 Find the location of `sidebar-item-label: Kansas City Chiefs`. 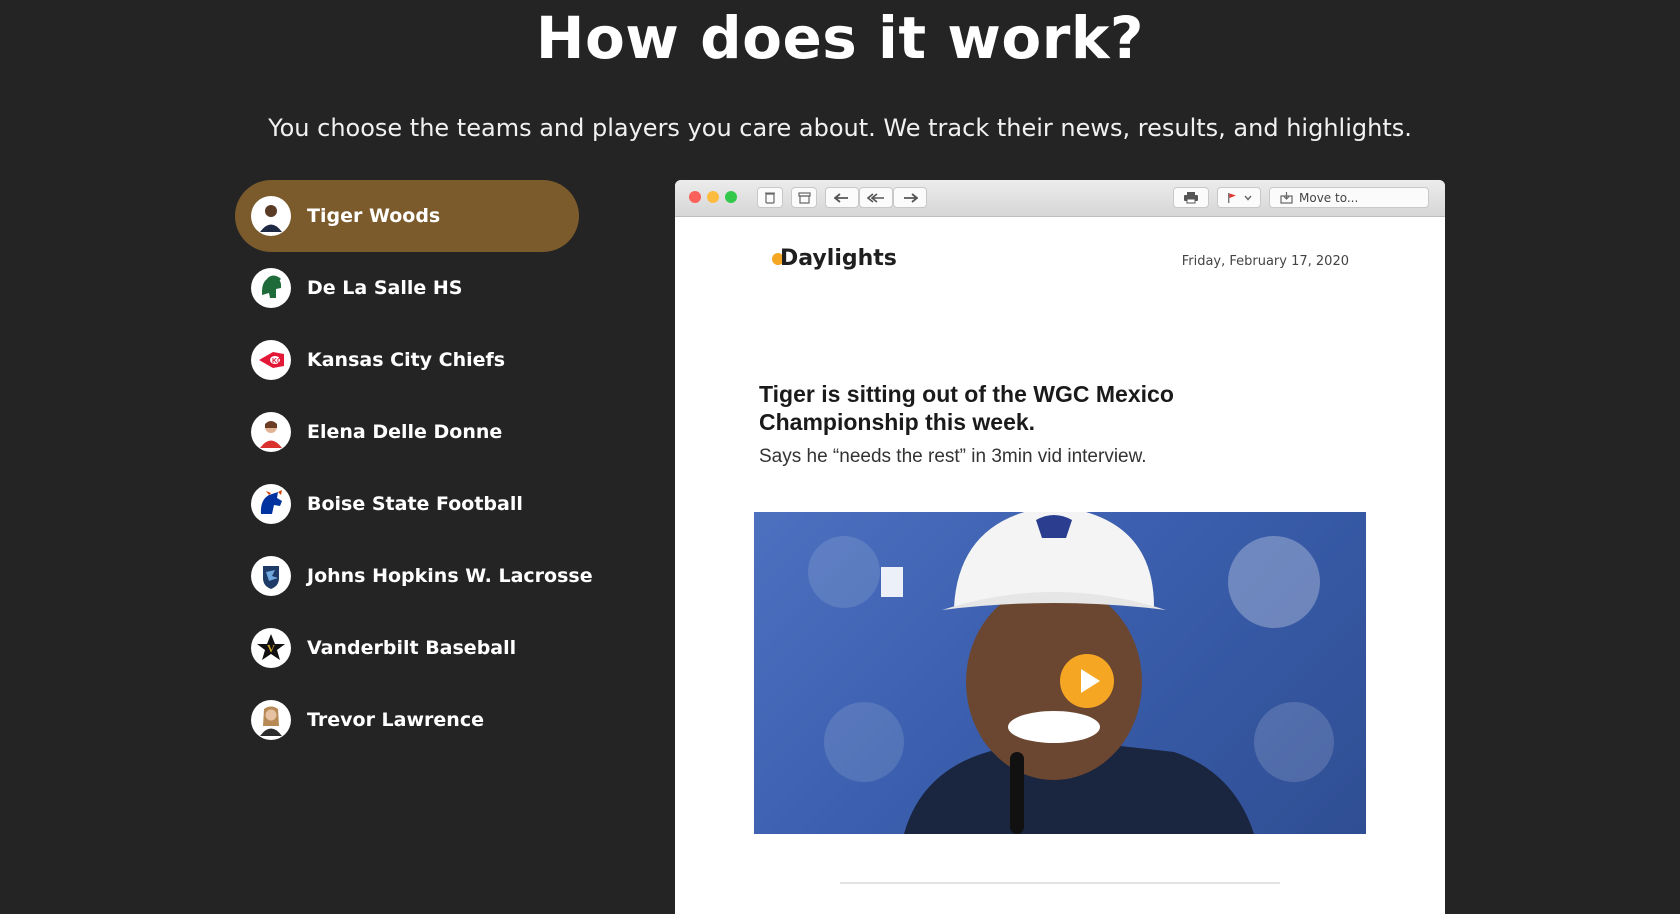

sidebar-item-label: Kansas City Chiefs is located at coordinates (406, 360).